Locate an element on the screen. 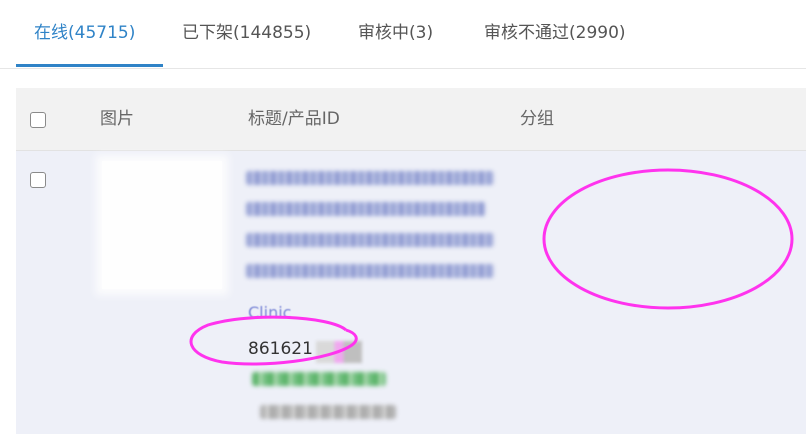  group-cell is located at coordinates (655, 231).